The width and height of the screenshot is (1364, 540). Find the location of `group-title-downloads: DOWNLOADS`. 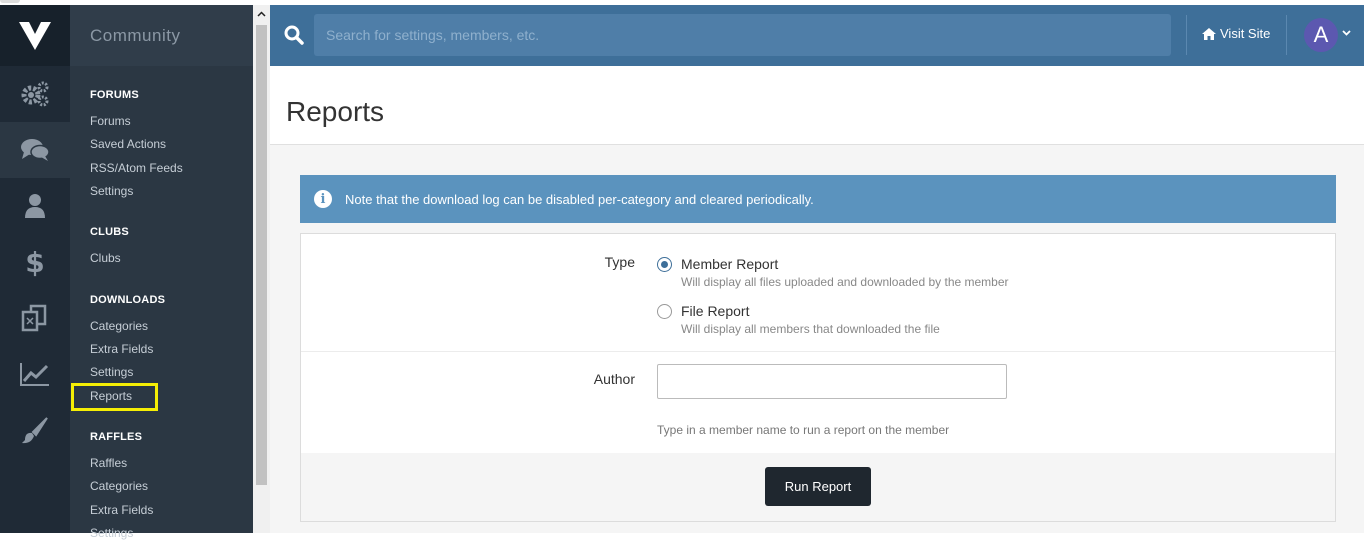

group-title-downloads: DOWNLOADS is located at coordinates (128, 300).